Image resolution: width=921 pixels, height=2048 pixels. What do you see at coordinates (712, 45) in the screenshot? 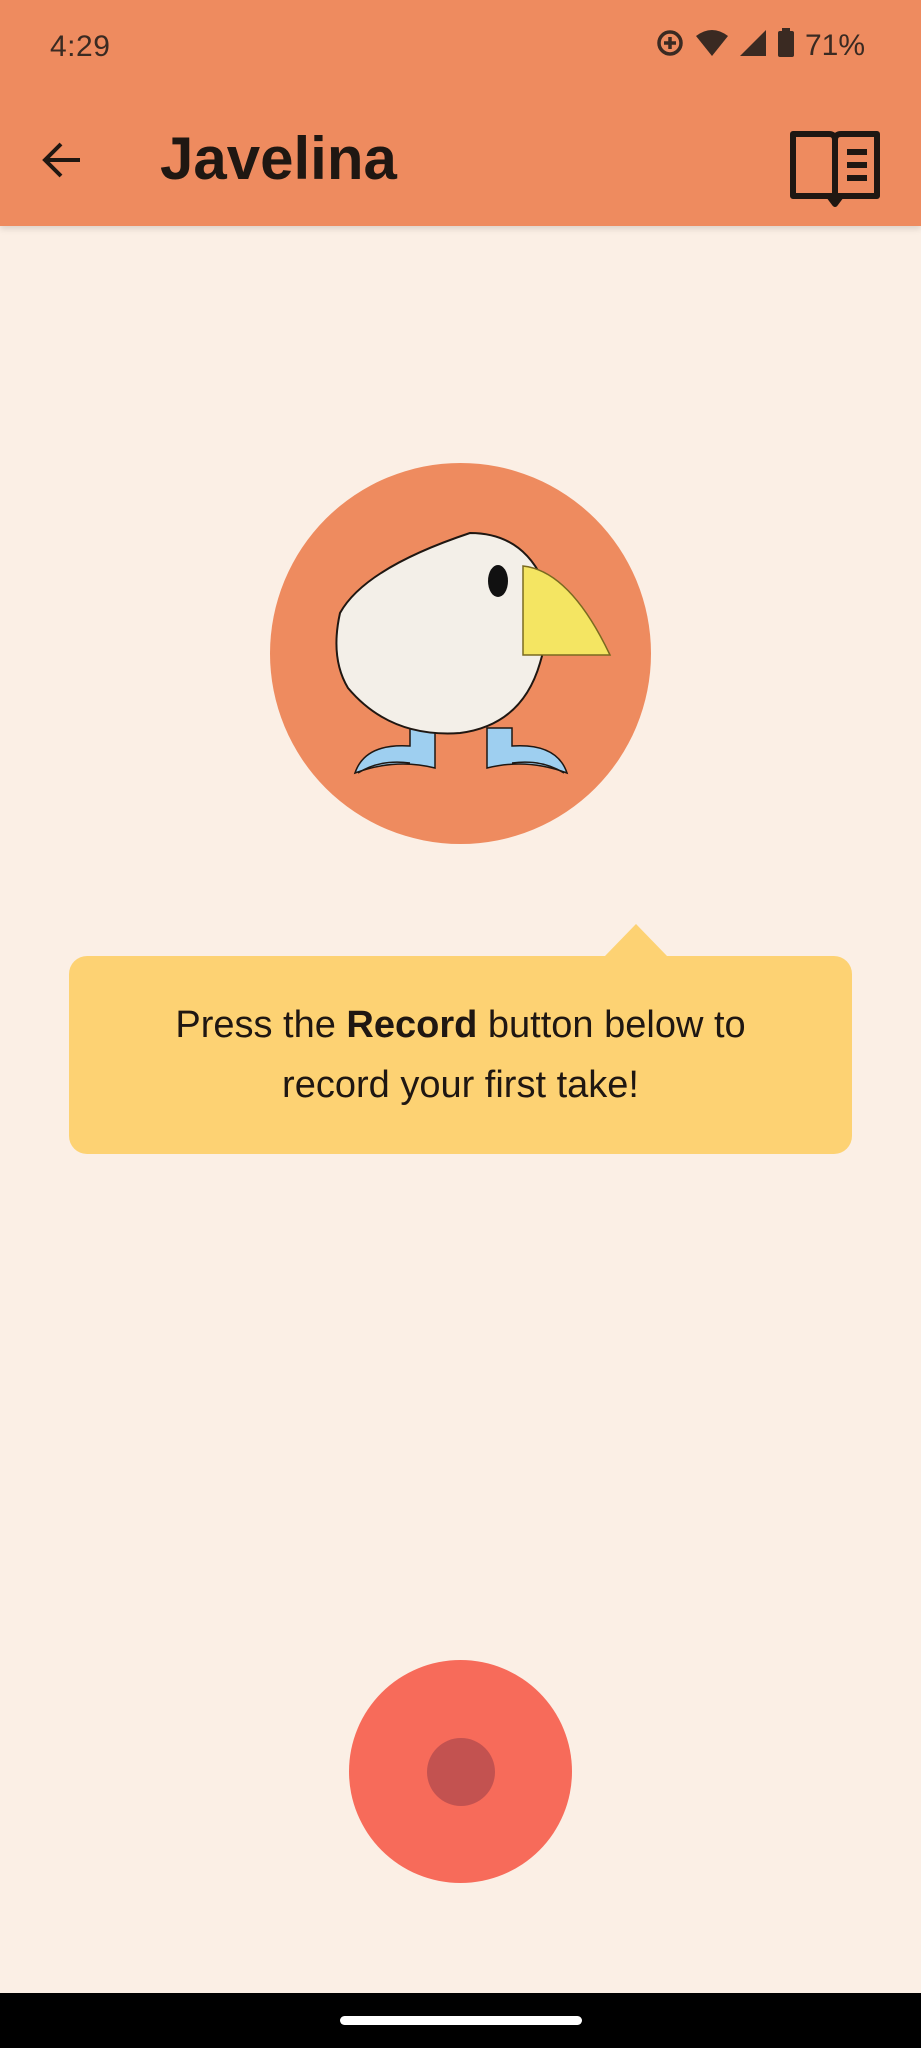
I see `wifi-icon` at bounding box center [712, 45].